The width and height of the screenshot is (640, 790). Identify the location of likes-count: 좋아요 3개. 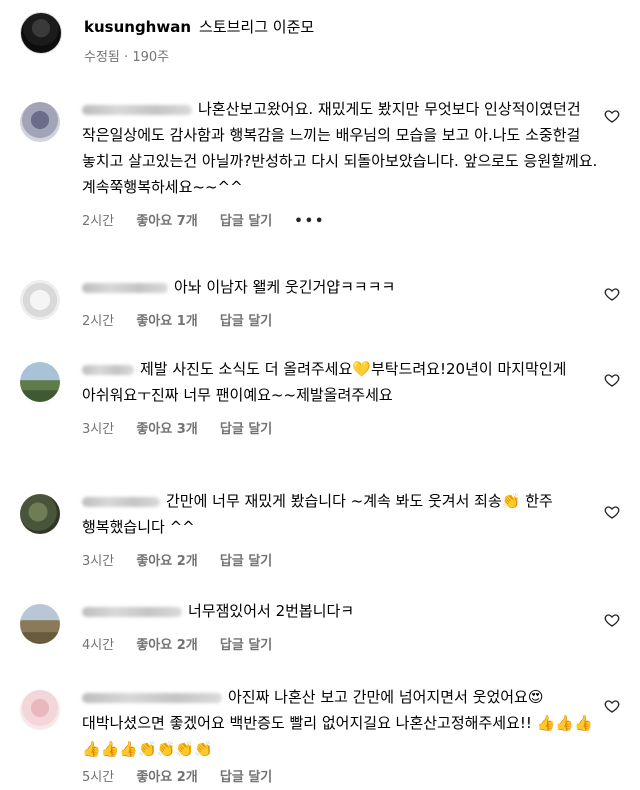
(166, 429).